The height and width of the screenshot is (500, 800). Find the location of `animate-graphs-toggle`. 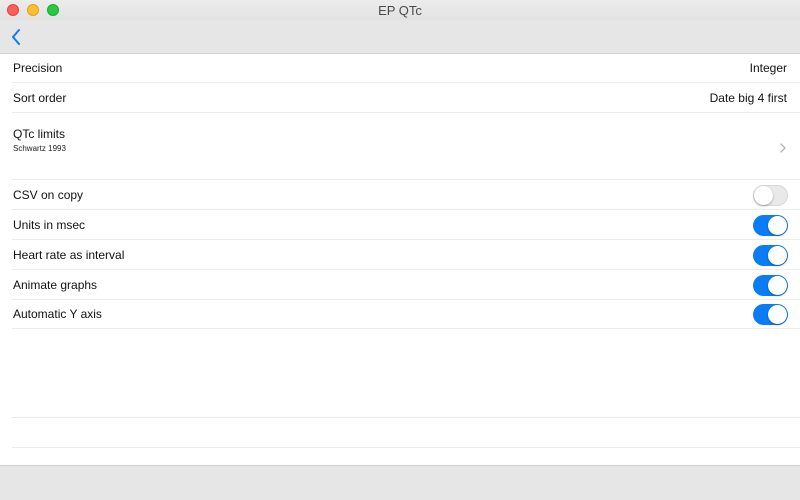

animate-graphs-toggle is located at coordinates (770, 285).